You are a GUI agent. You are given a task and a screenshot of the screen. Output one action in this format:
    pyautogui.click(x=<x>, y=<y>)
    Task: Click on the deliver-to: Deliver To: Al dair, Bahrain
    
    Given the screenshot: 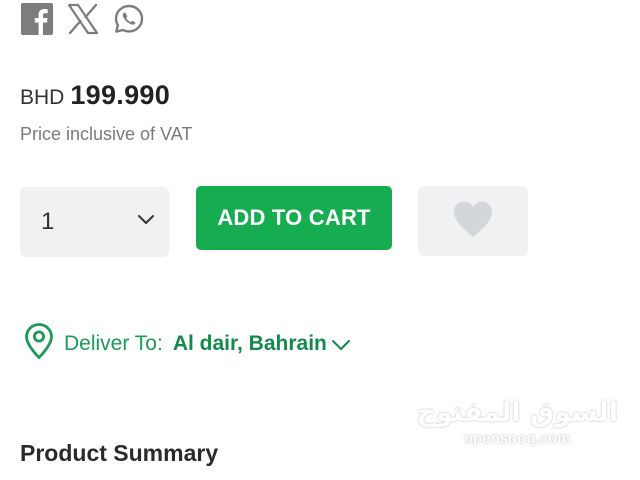 What is the action you would take?
    pyautogui.click(x=187, y=343)
    